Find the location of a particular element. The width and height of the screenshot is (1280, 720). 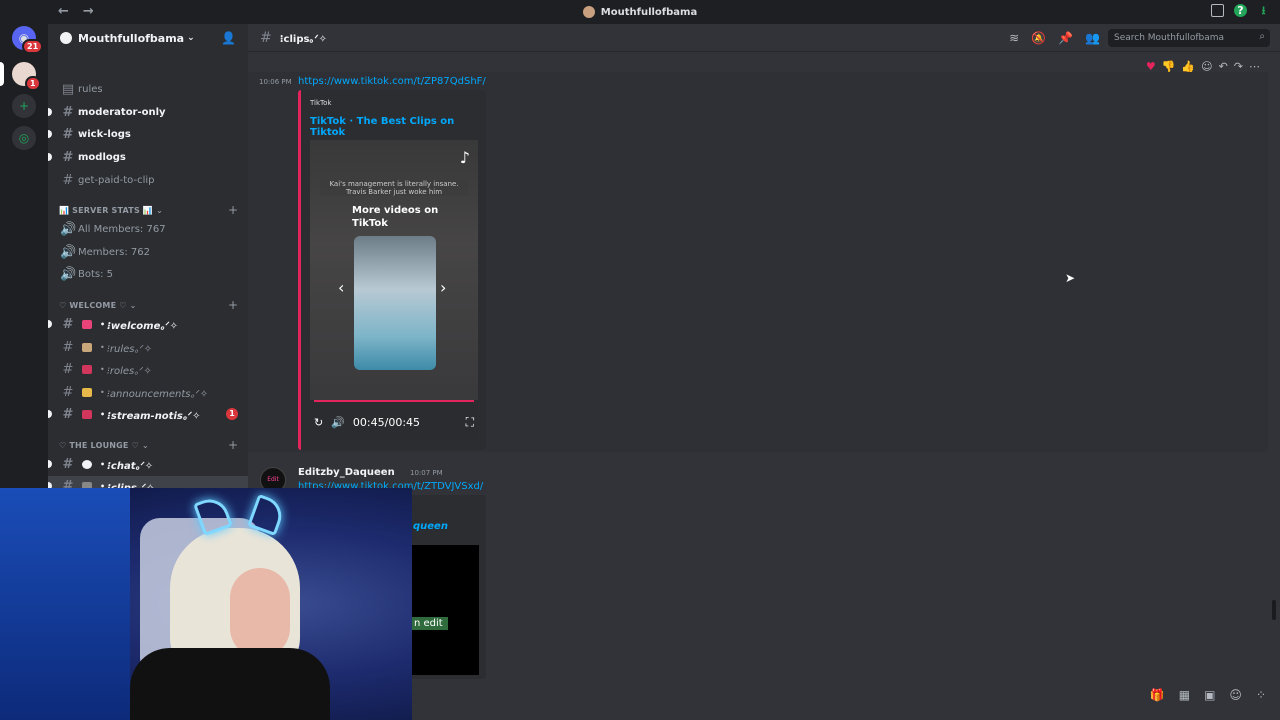

member-list-icon: 👥 is located at coordinates (1092, 38).